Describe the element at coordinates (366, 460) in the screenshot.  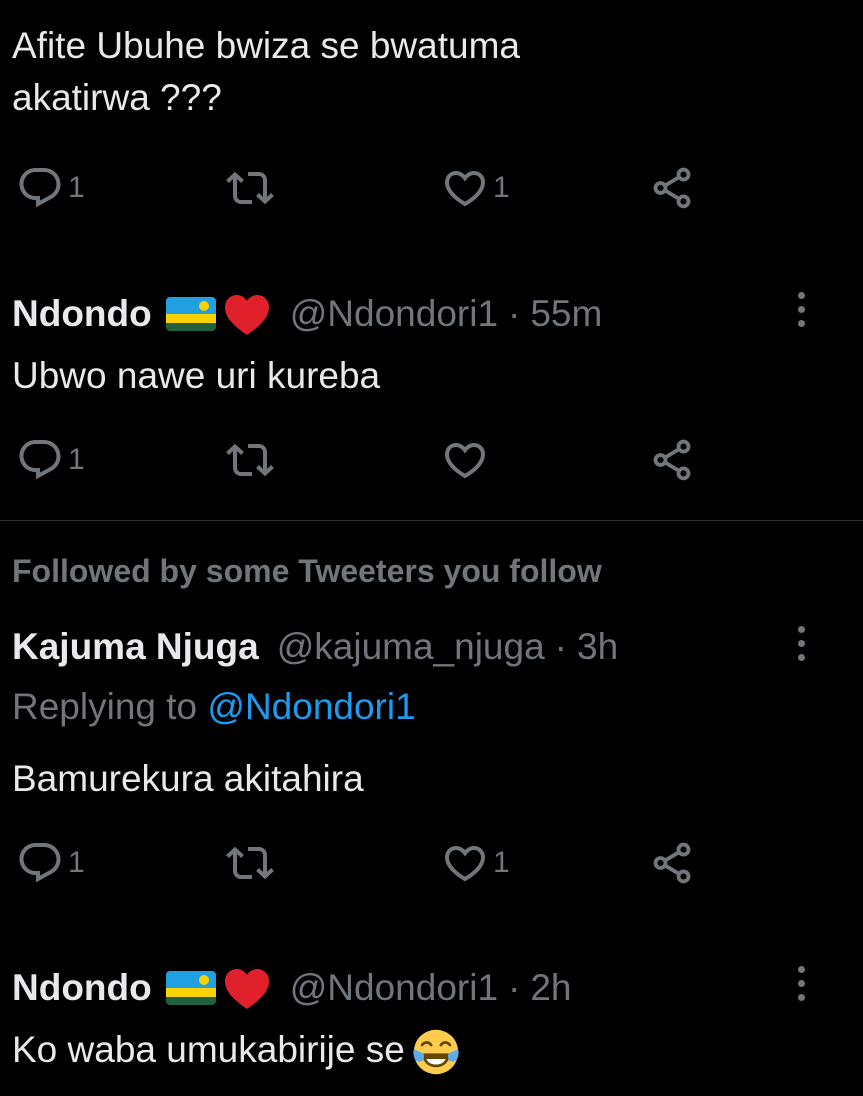
I see `tweet-actions: 1` at that location.